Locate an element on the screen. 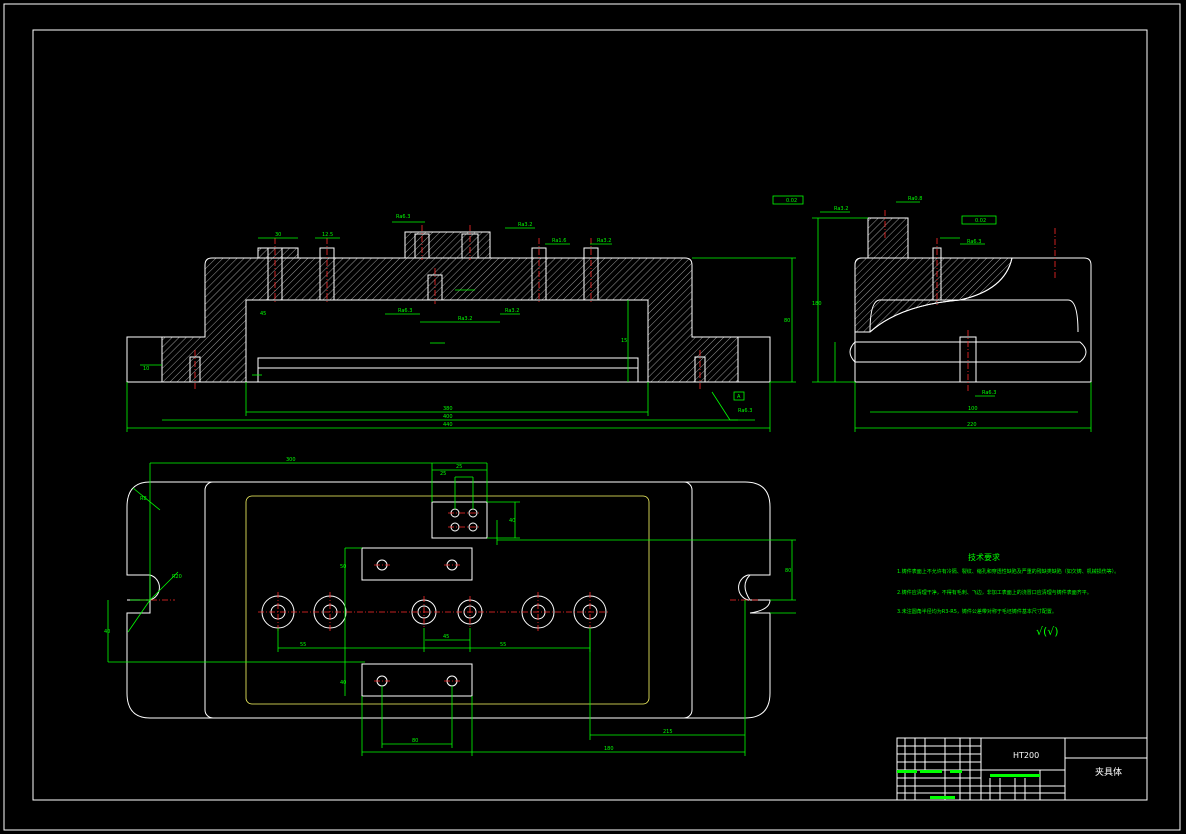  top-dim-label: 45 is located at coordinates (446, 637).